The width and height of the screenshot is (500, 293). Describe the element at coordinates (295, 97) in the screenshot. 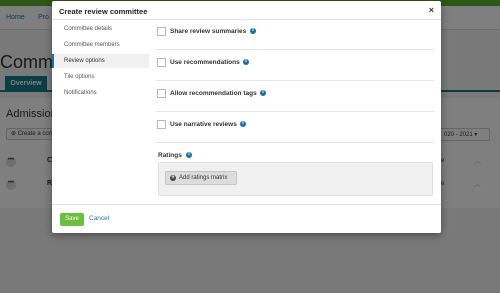

I see `option-allow-recommendation-tags: Allow recommendation tags i` at that location.